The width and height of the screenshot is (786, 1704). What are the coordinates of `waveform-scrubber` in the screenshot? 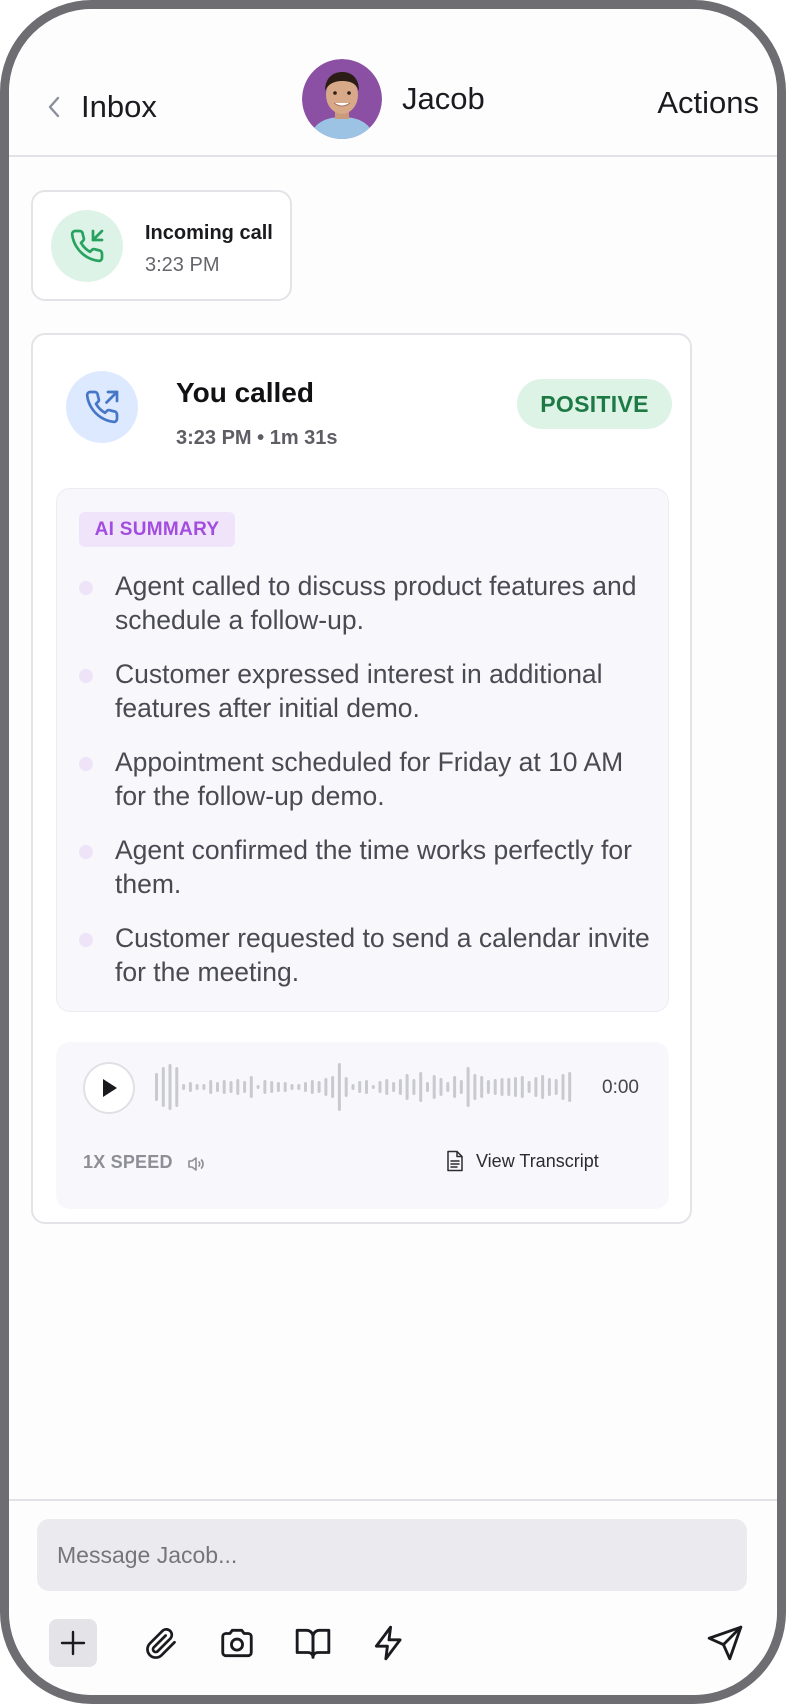 It's located at (365, 1087).